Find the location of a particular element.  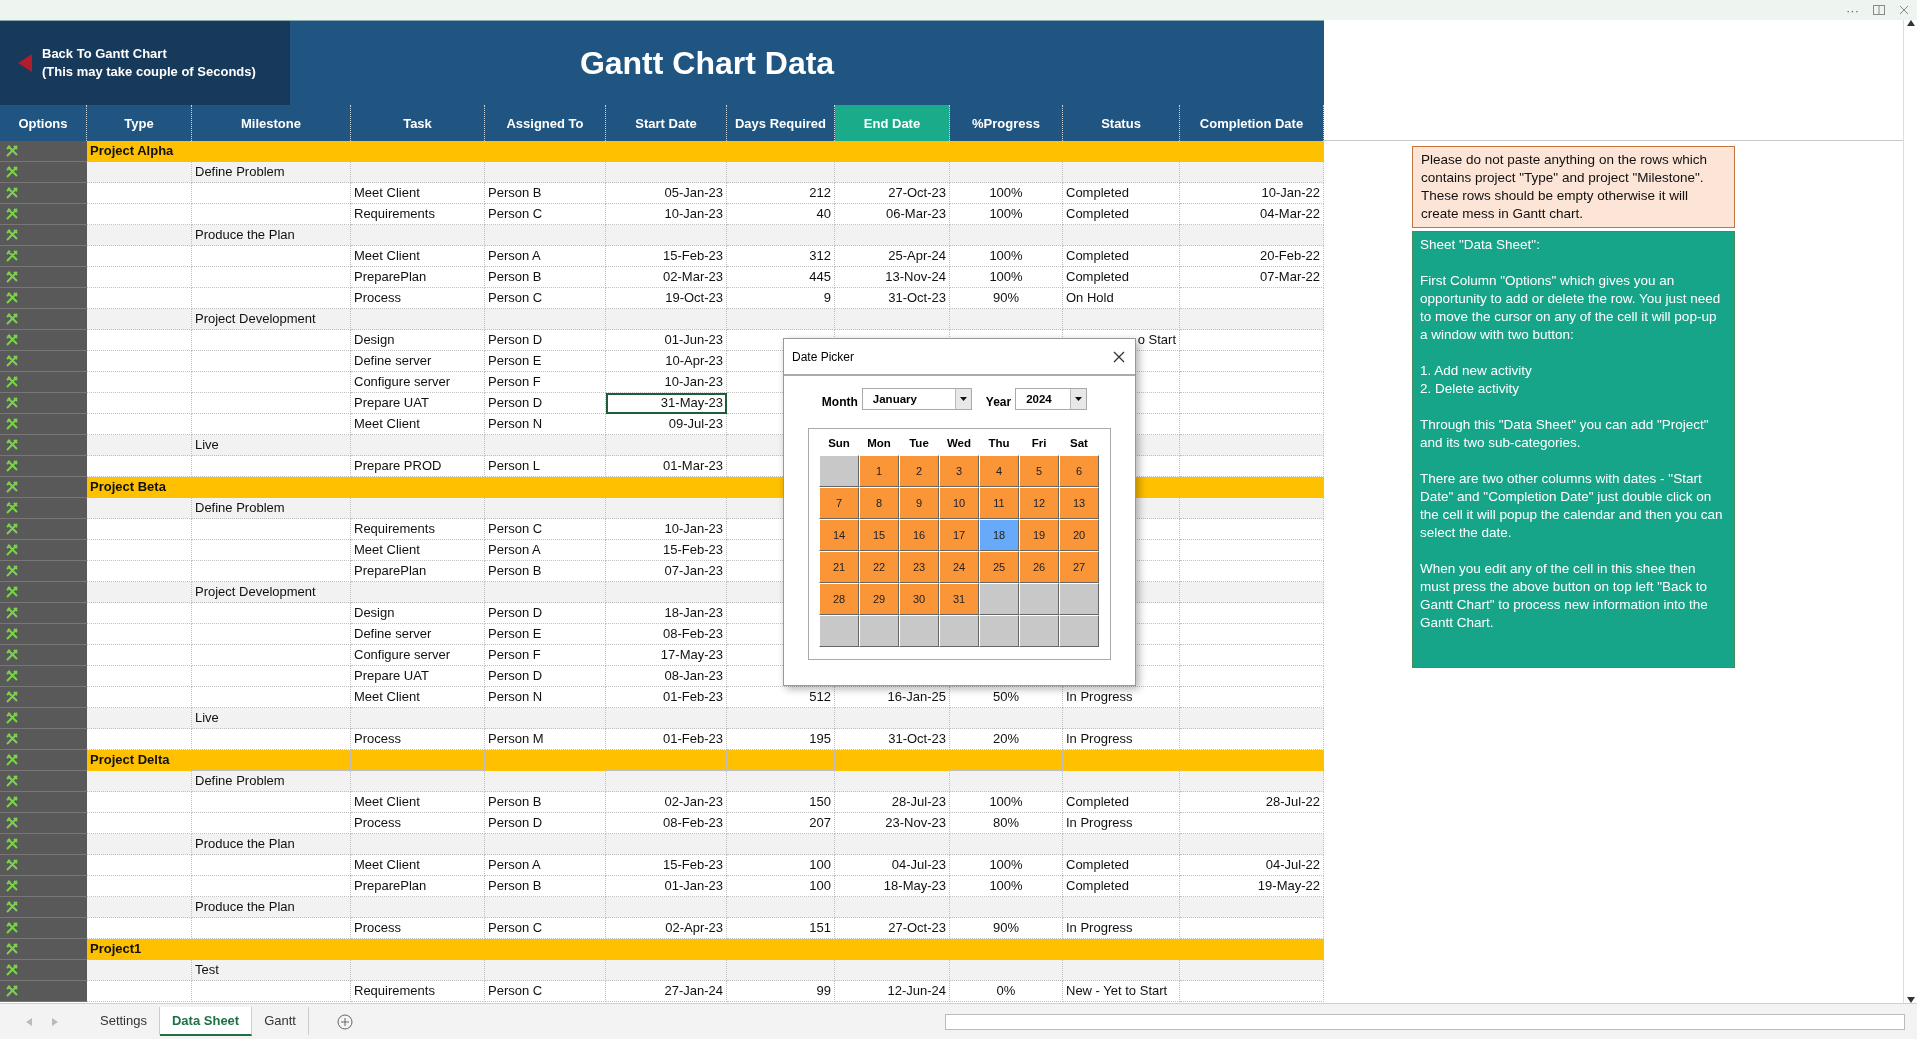

year-select: 2024 is located at coordinates (1051, 399).